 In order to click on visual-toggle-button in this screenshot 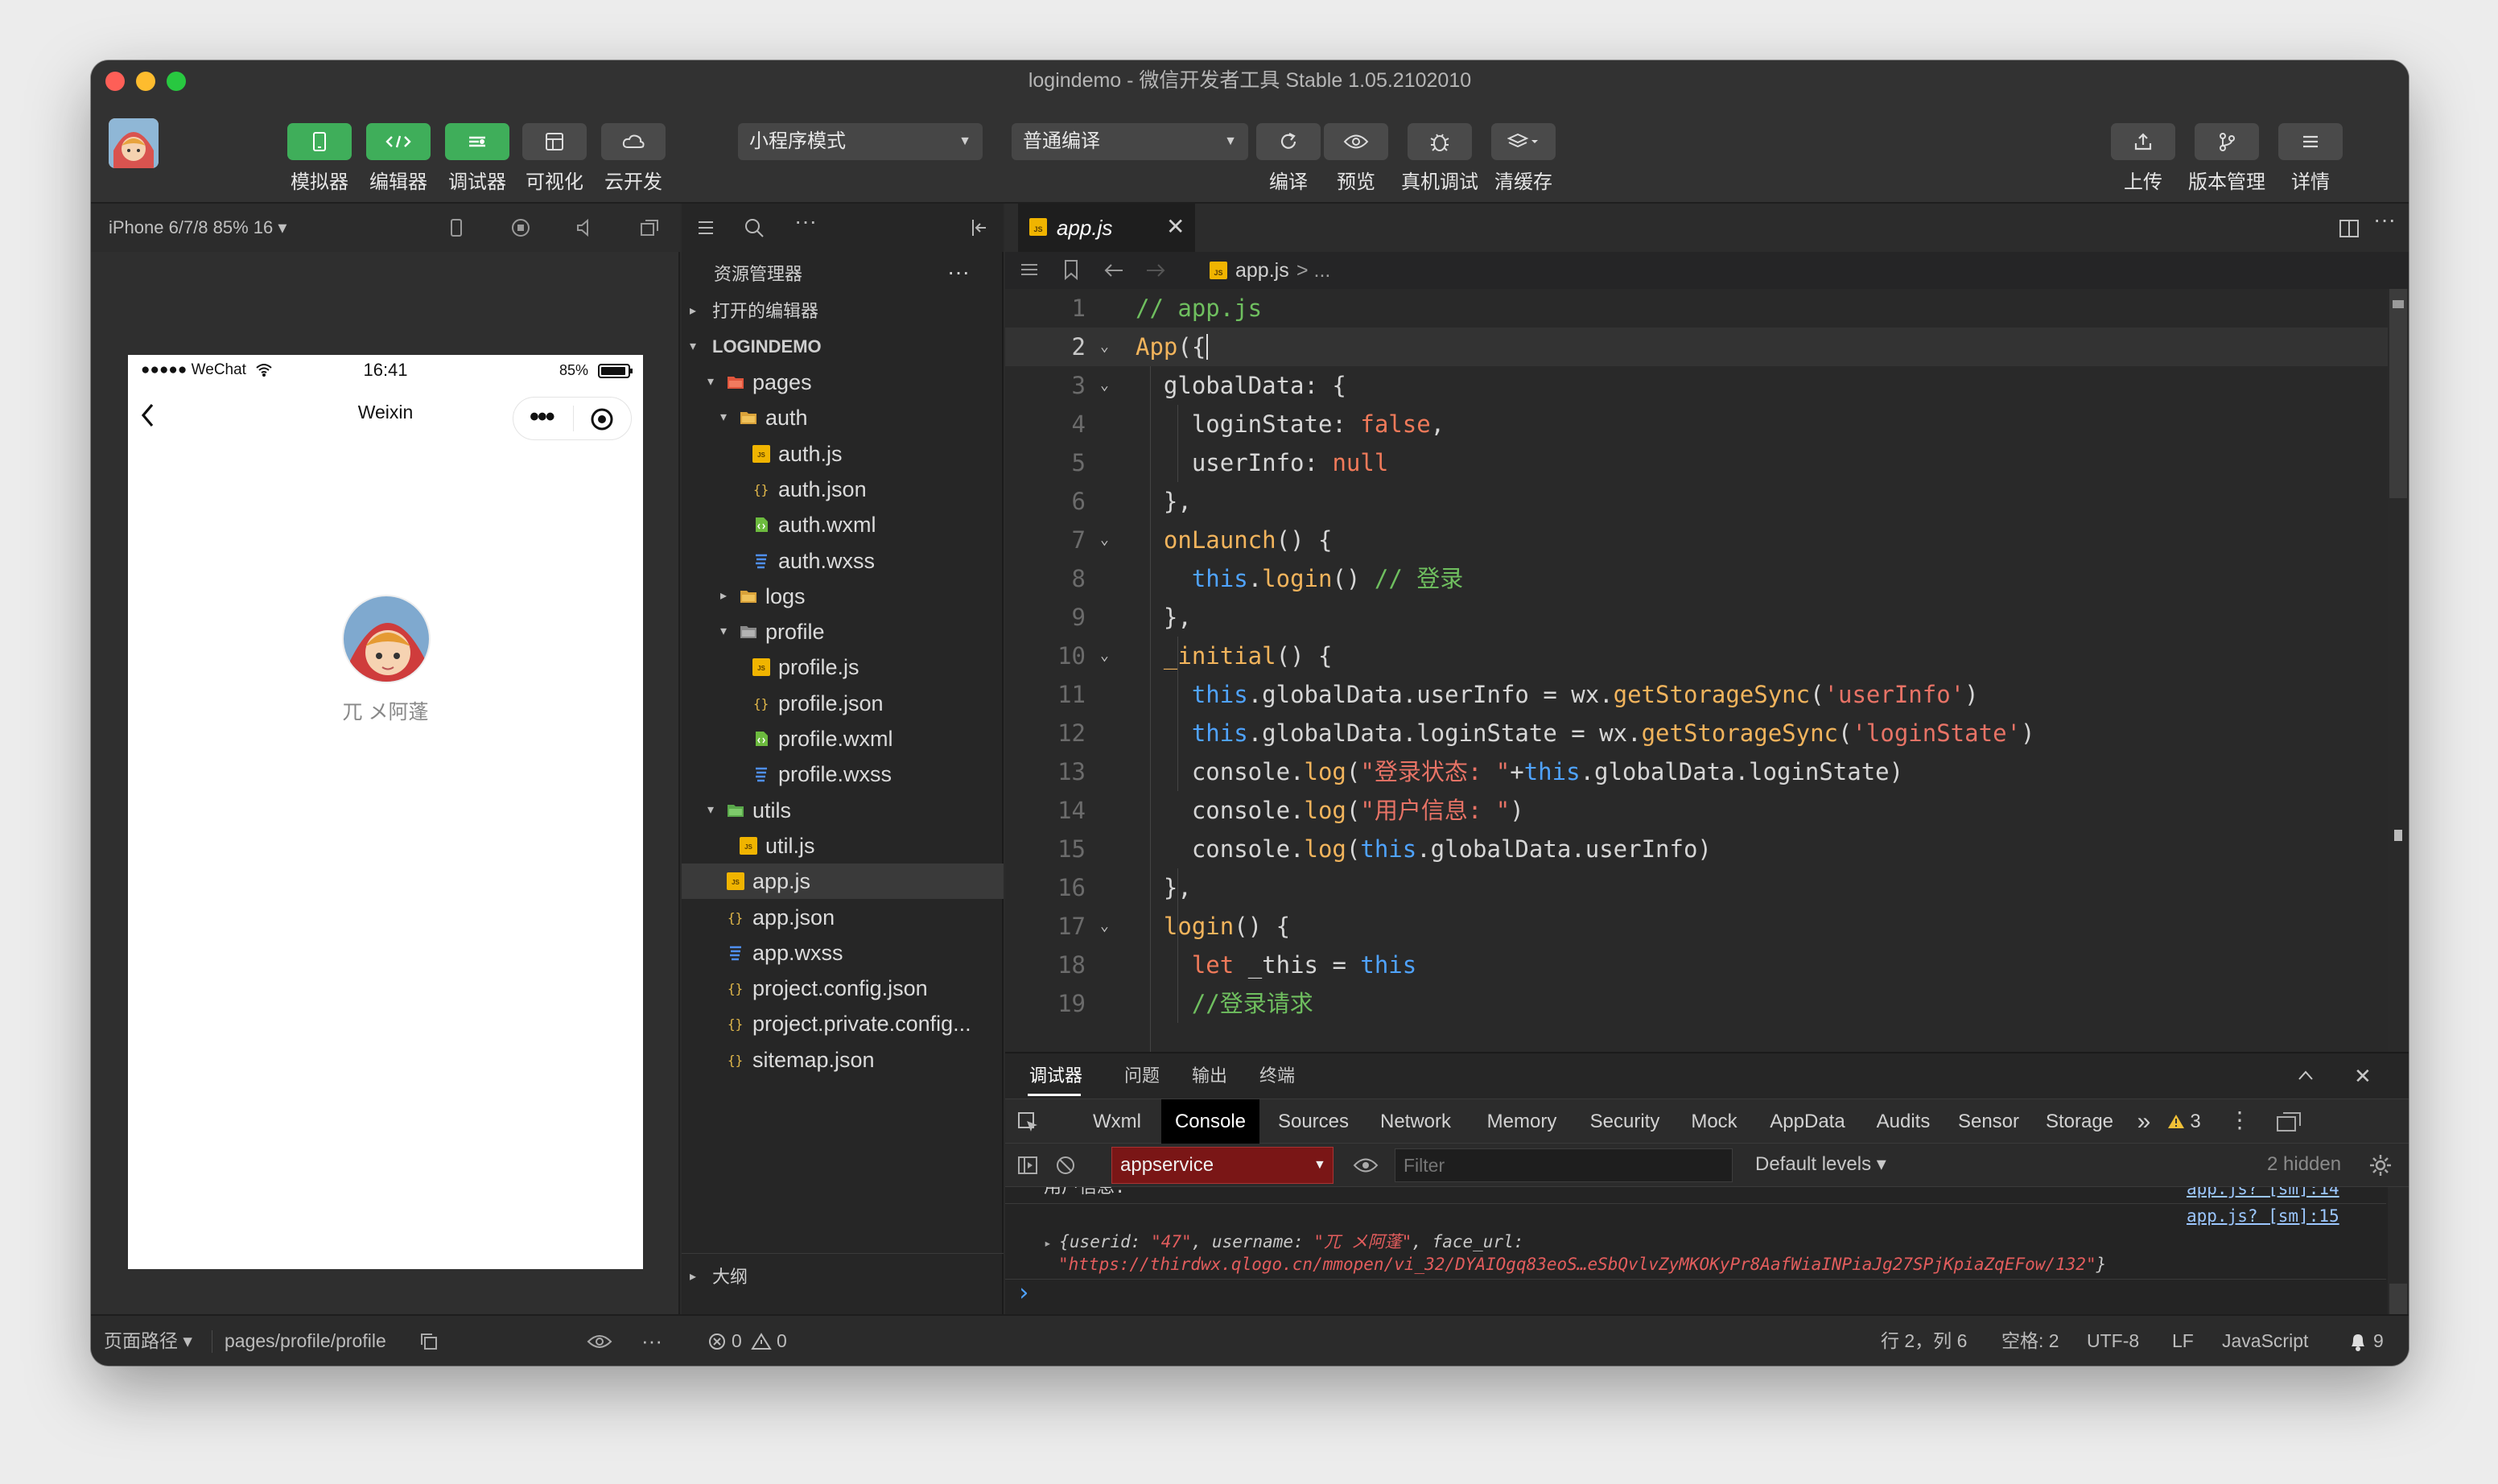, I will do `click(554, 142)`.